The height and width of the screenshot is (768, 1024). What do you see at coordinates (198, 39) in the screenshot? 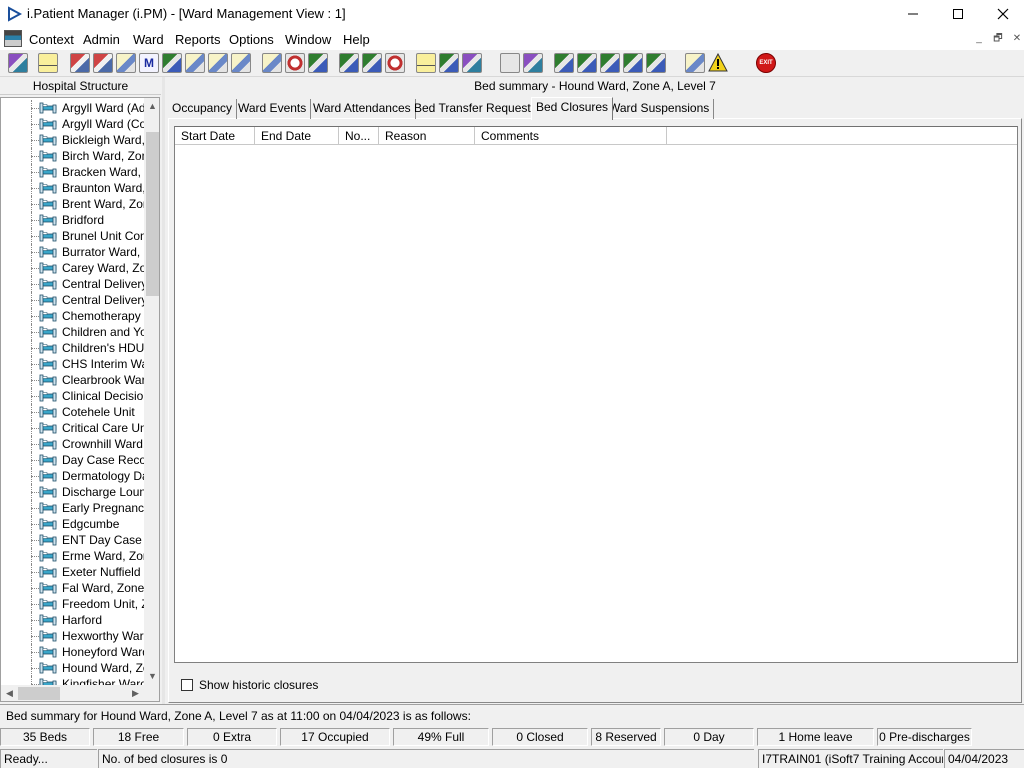
I see `menu-reports: Reports` at bounding box center [198, 39].